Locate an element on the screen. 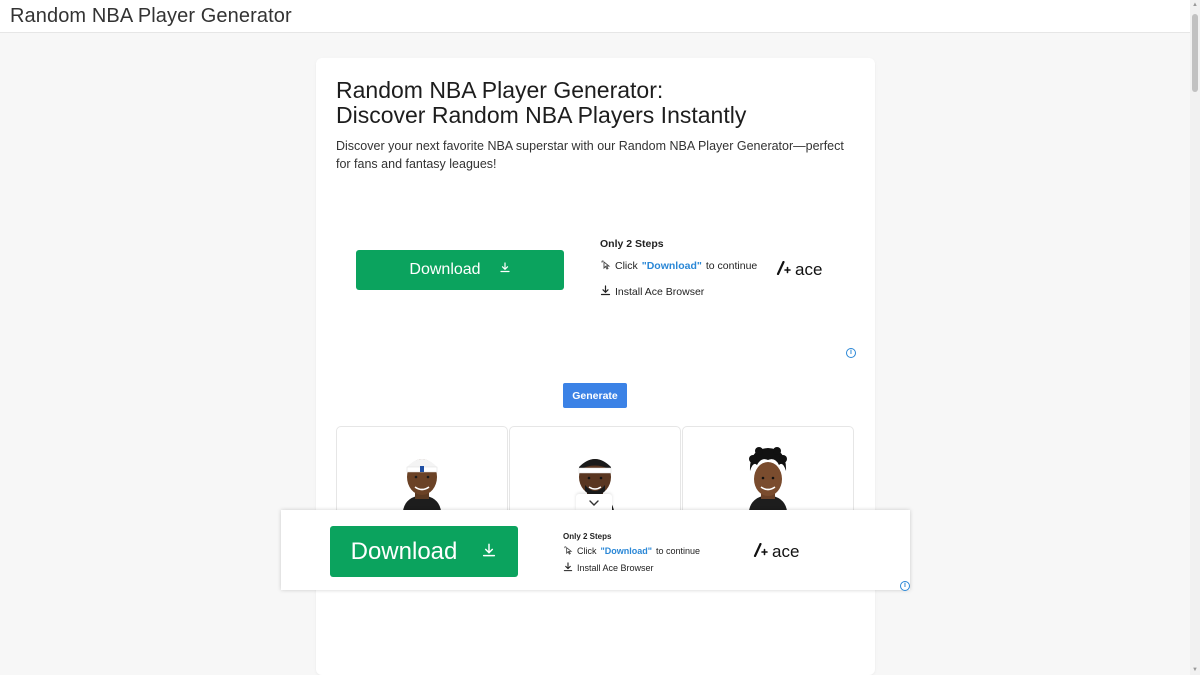 This screenshot has width=1200, height=675. page-scrollbar: ▲ ▼ is located at coordinates (1195, 337).